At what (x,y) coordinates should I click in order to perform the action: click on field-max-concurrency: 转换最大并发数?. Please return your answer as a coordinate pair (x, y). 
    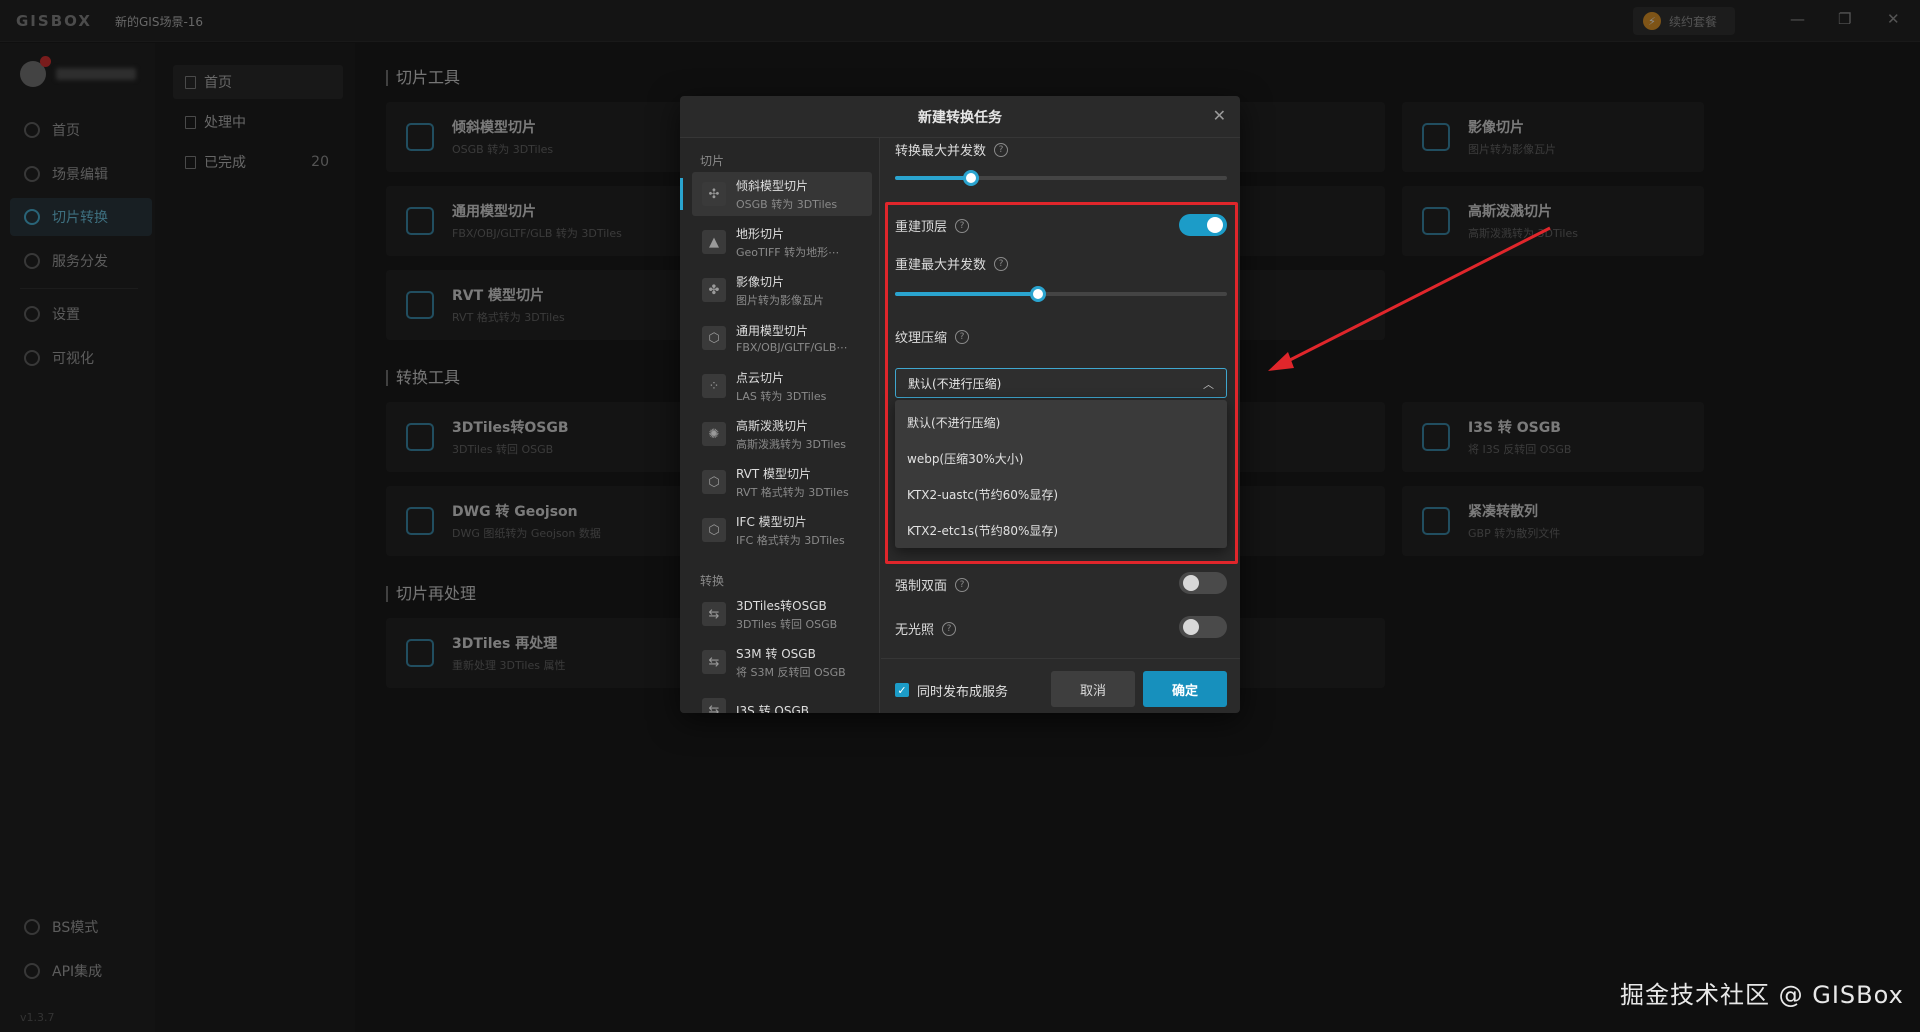
    Looking at the image, I should click on (952, 149).